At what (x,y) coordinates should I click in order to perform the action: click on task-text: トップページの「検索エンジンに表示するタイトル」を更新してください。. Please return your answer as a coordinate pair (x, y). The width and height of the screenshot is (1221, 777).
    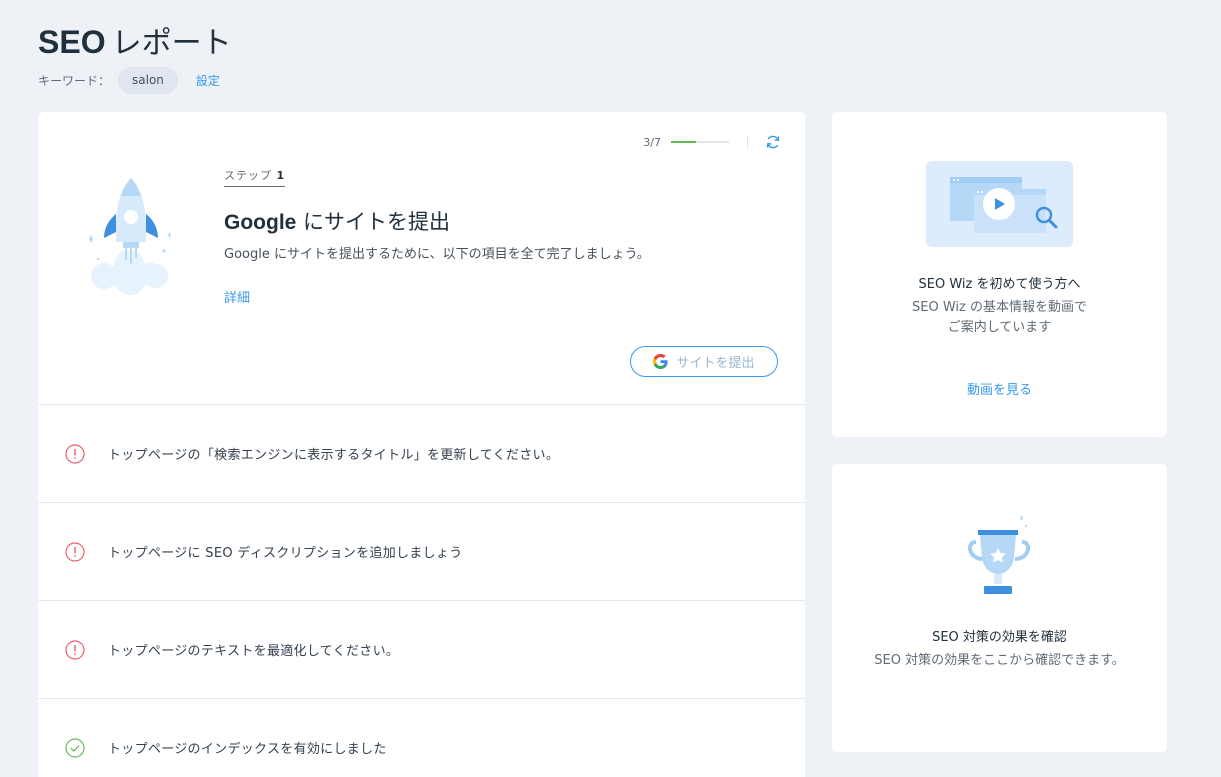
    Looking at the image, I should click on (334, 455).